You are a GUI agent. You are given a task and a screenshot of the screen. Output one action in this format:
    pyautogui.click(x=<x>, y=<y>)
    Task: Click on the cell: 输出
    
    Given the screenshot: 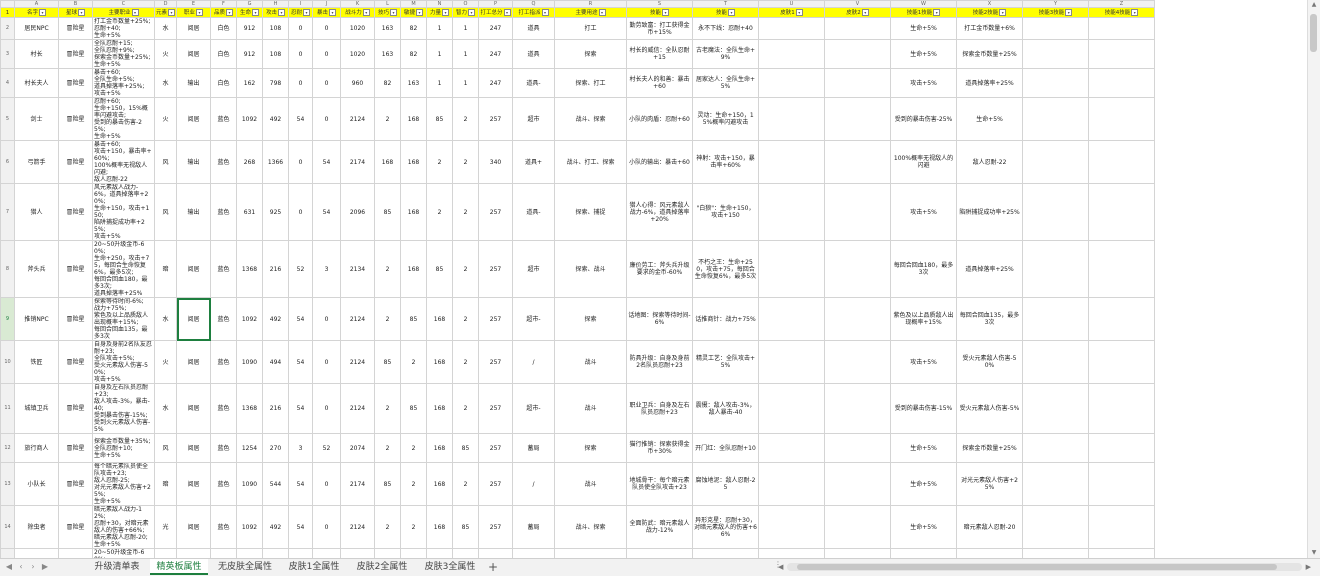 What is the action you would take?
    pyautogui.click(x=193, y=212)
    